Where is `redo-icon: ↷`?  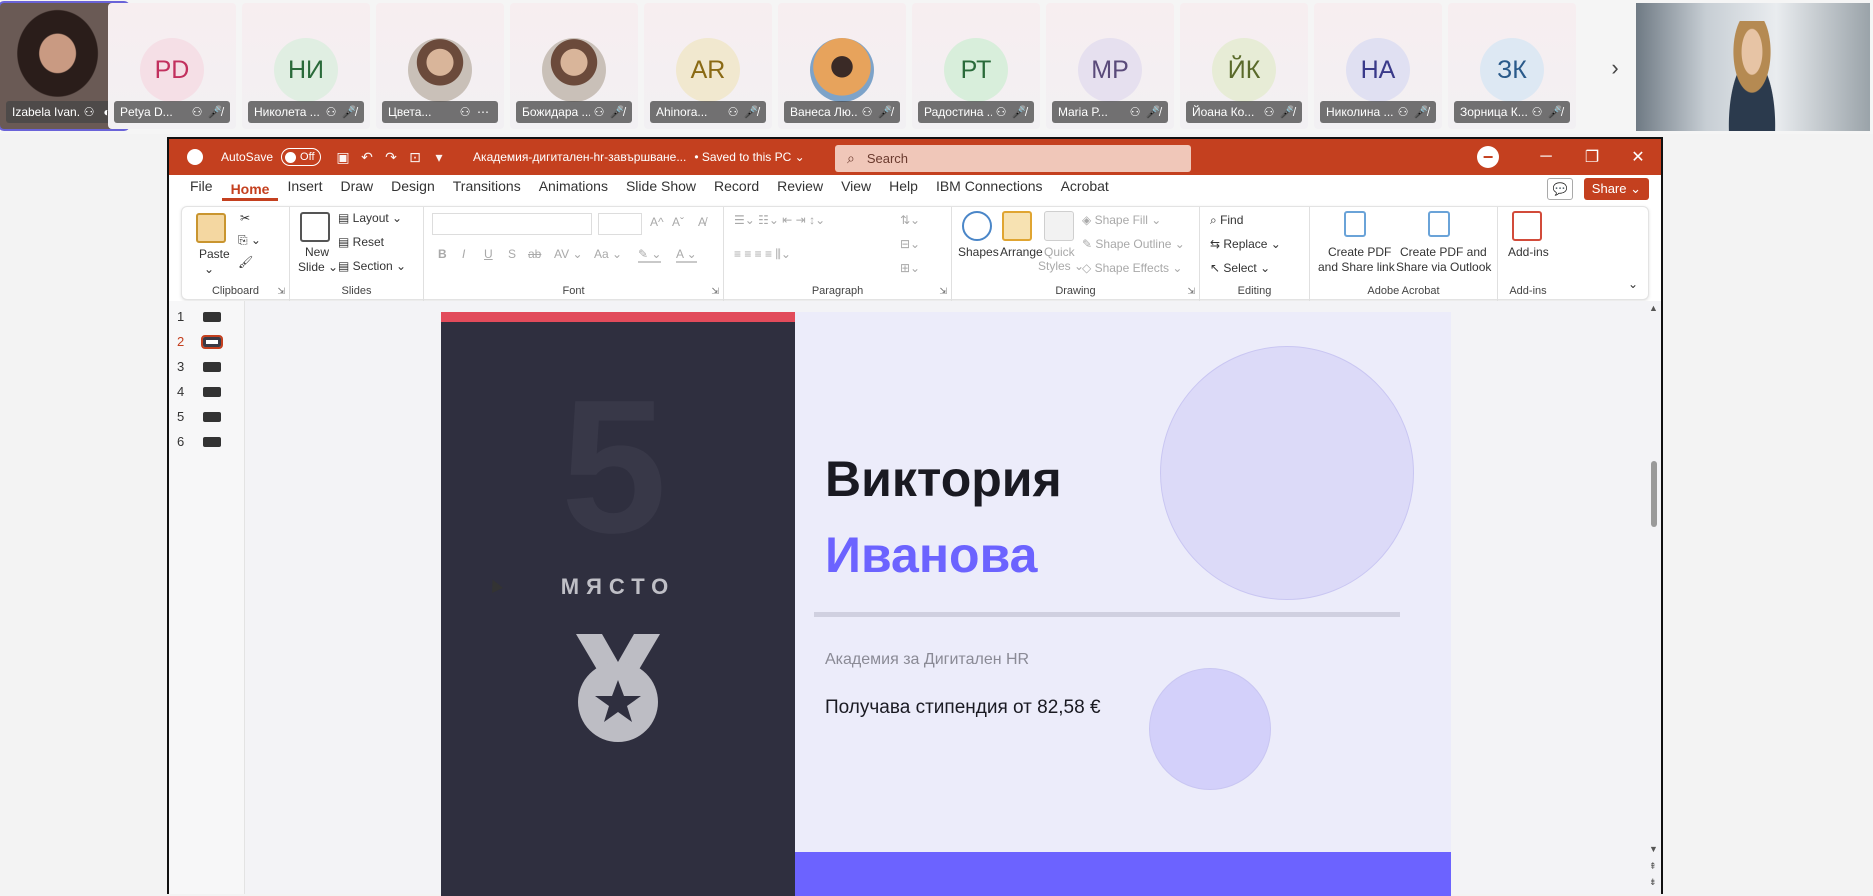
redo-icon: ↷ is located at coordinates (391, 157).